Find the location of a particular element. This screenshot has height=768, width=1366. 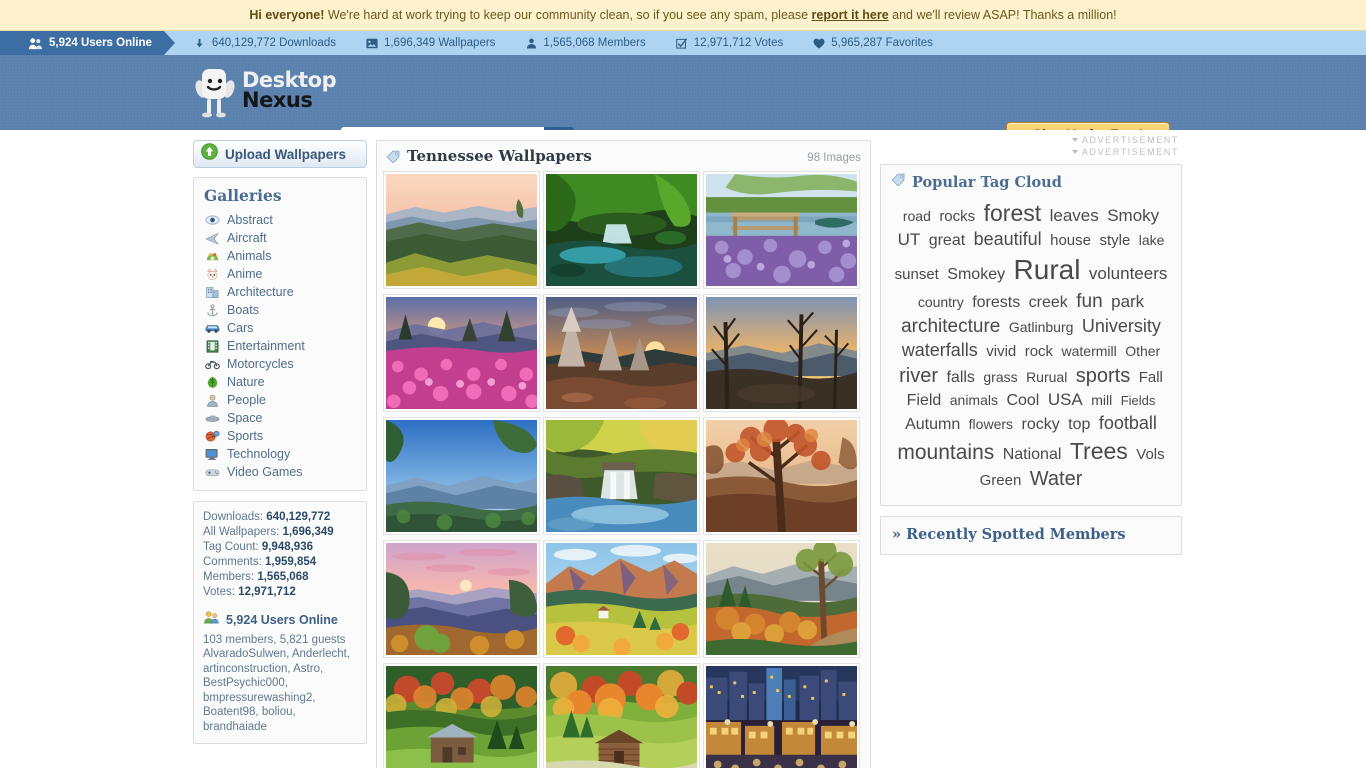

tag-smoky: Smoky is located at coordinates (1133, 216).